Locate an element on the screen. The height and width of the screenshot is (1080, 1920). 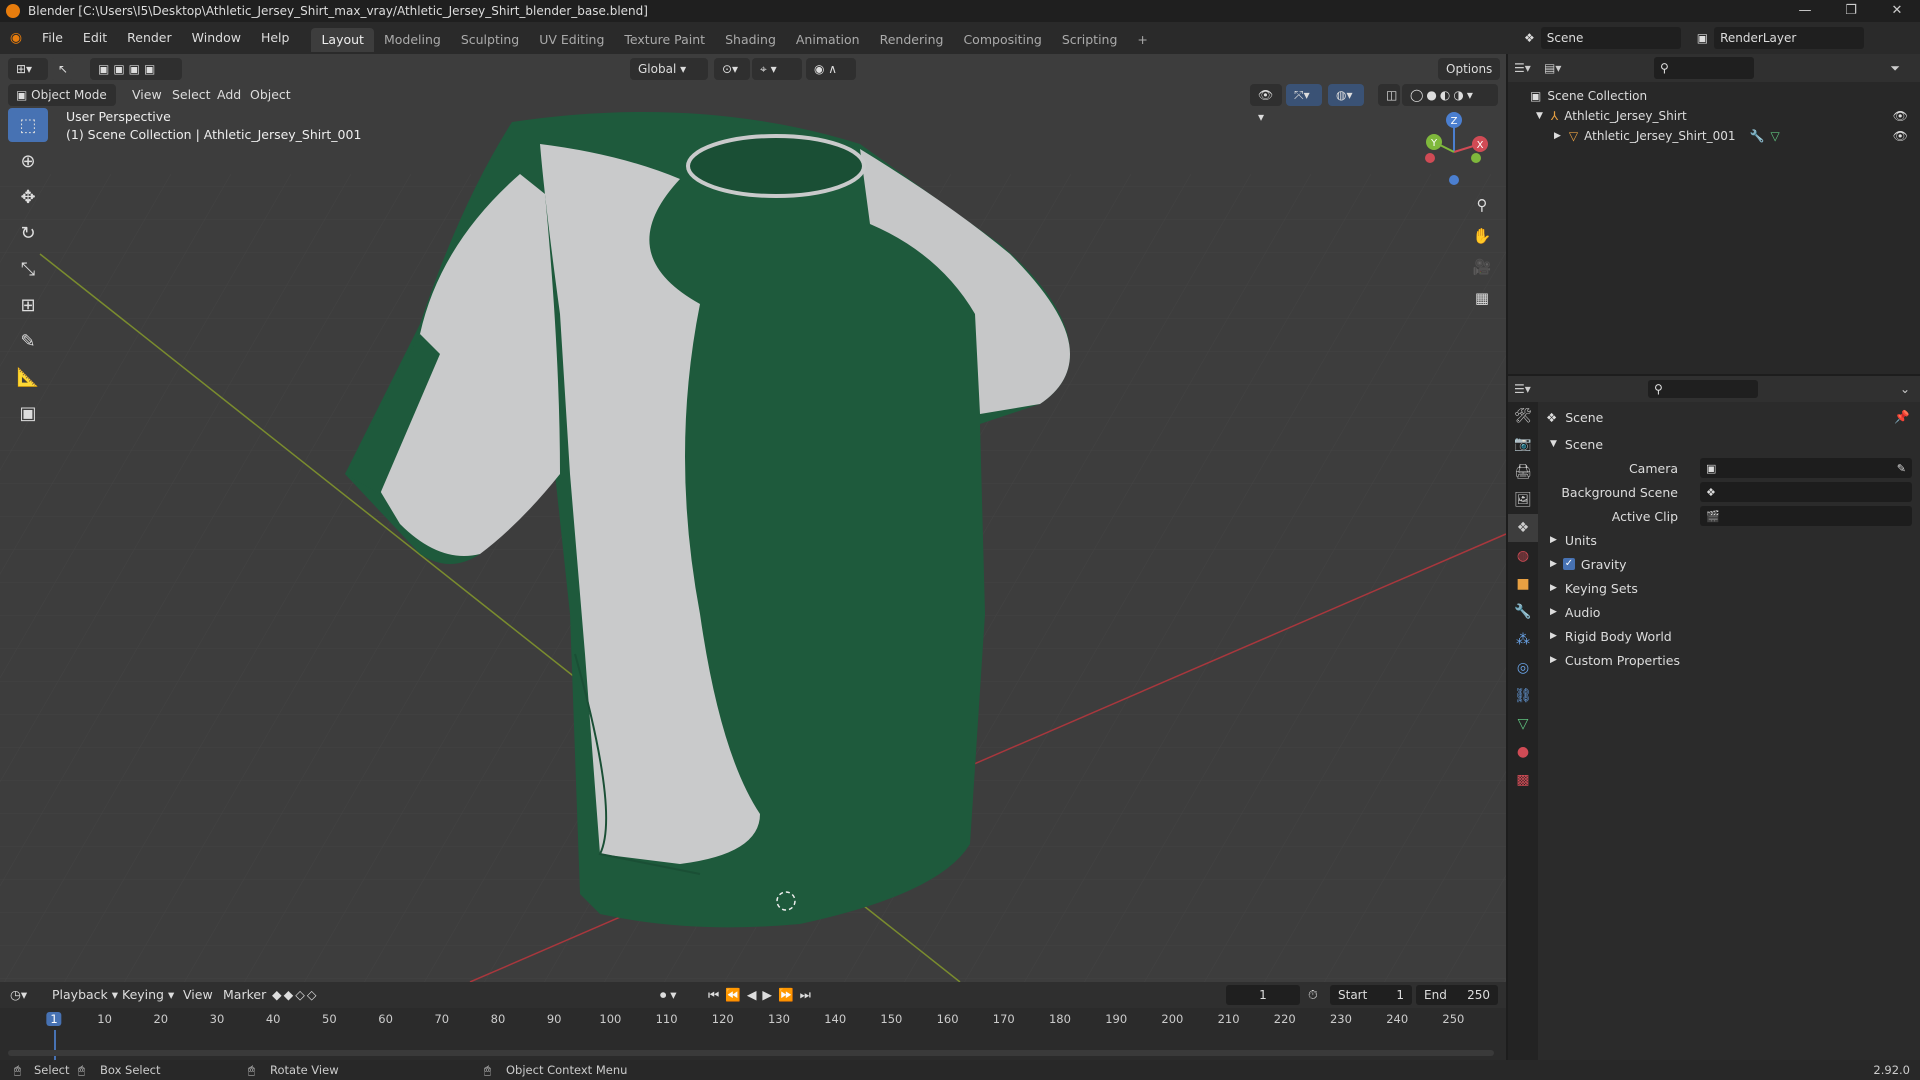
constraints-tab-icon: ⛓ is located at coordinates (1523, 696).